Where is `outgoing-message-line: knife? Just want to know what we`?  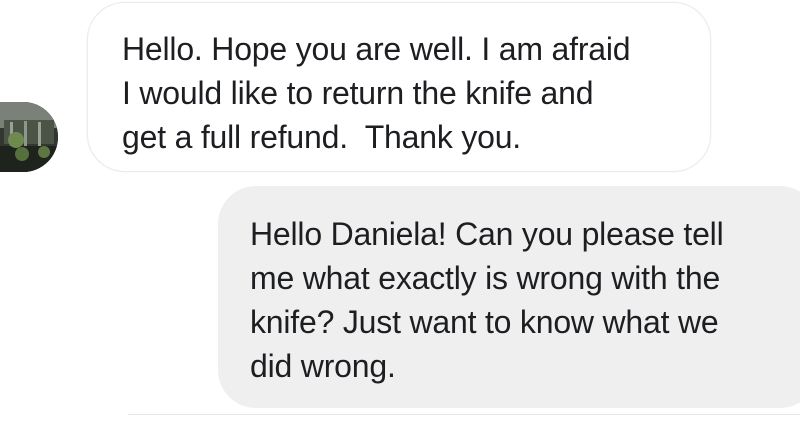 outgoing-message-line: knife? Just want to know what we is located at coordinates (484, 322).